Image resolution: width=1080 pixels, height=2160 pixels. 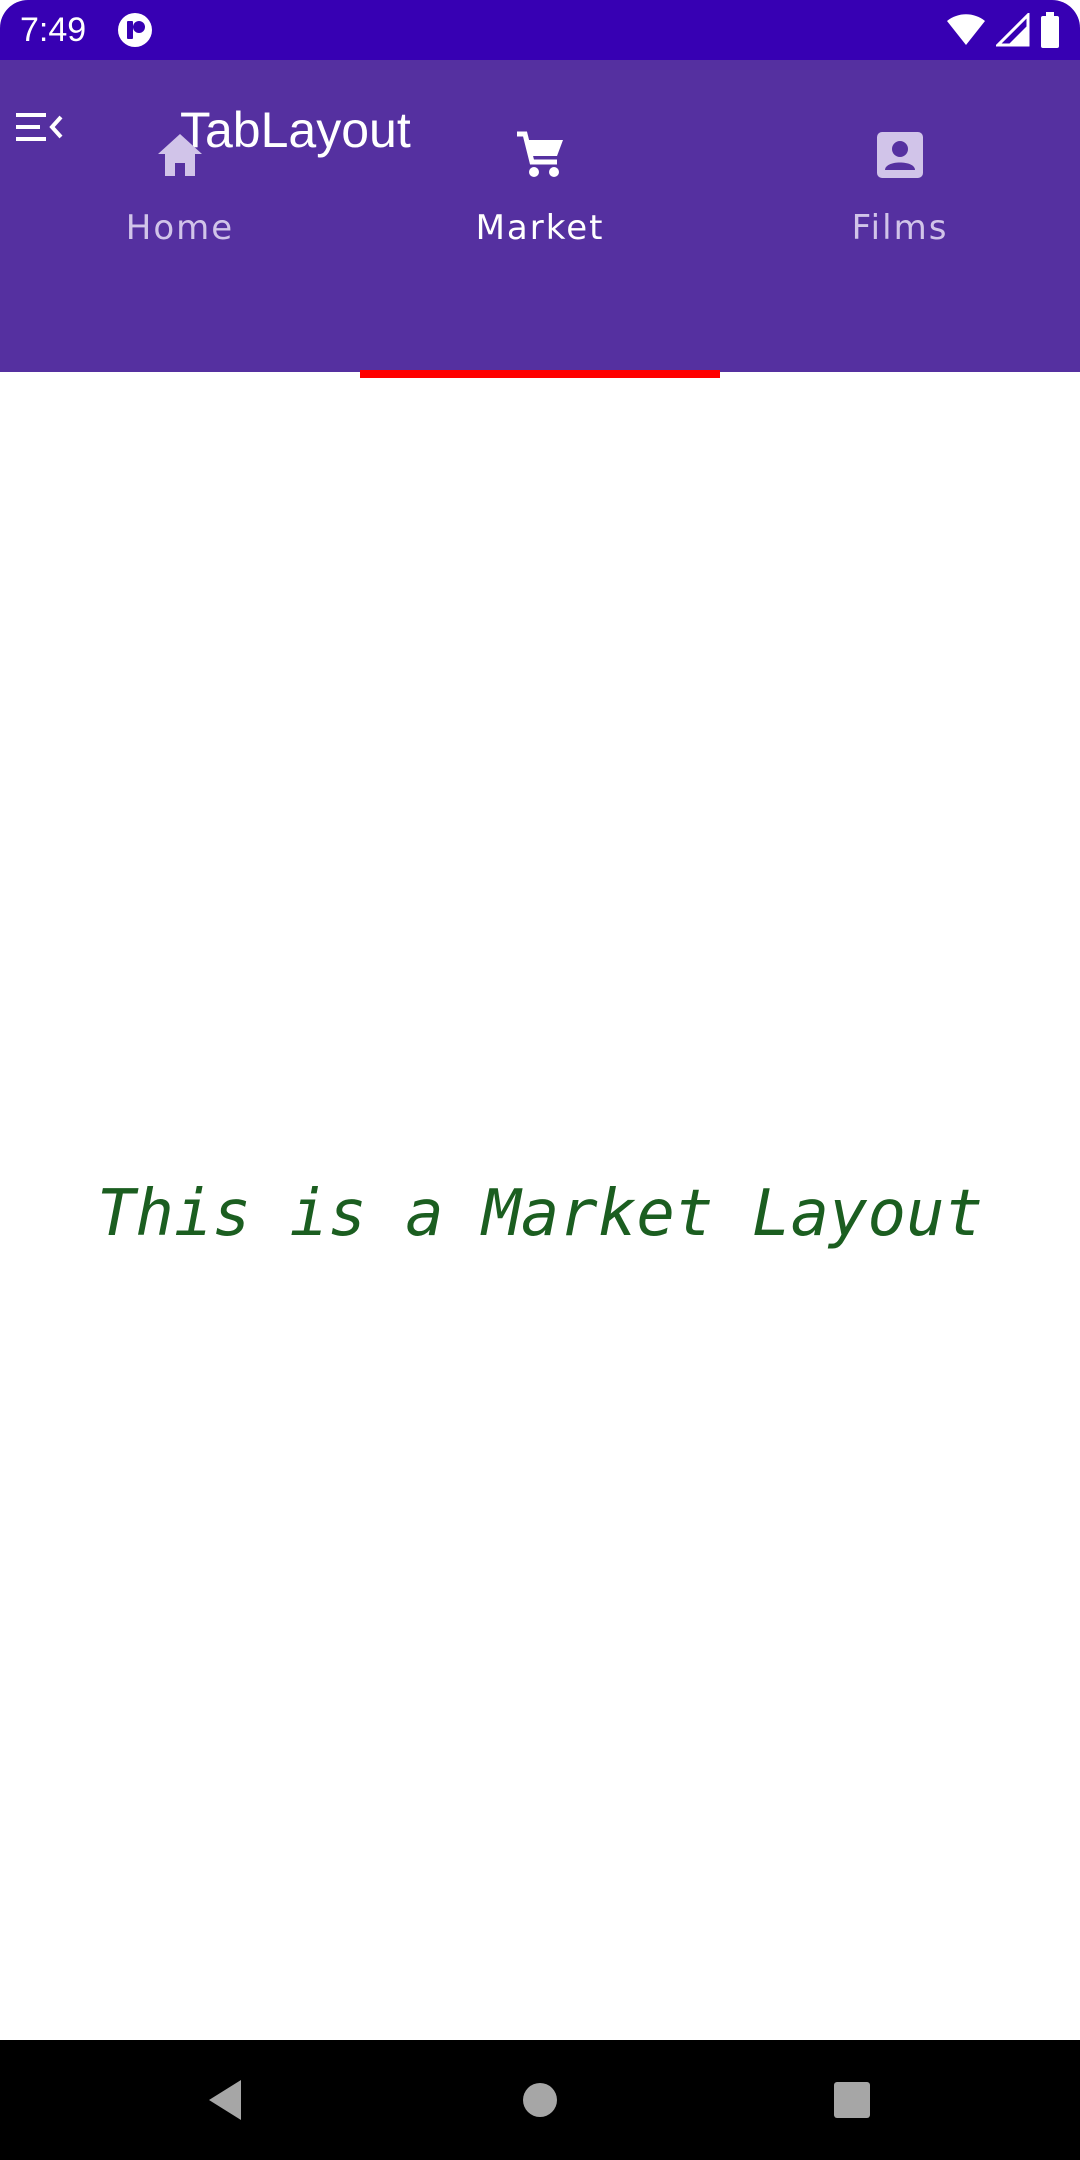 I want to click on tab-market: Market, so click(x=540, y=154).